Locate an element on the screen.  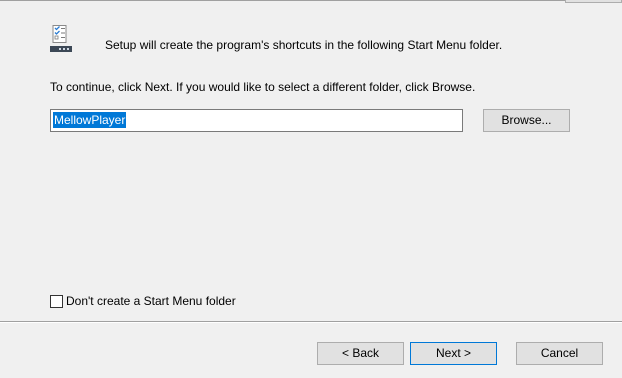
window-top-border is located at coordinates (311, 0).